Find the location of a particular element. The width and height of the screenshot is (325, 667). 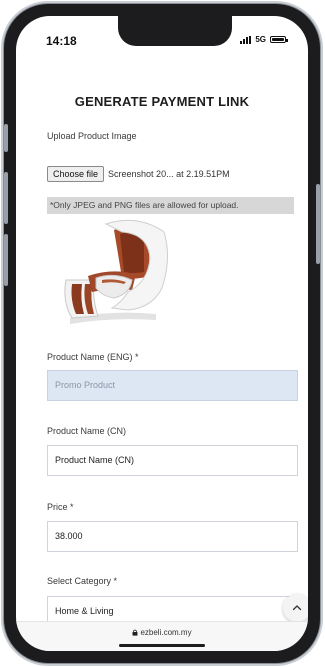

status-indicators: 5G is located at coordinates (264, 39).